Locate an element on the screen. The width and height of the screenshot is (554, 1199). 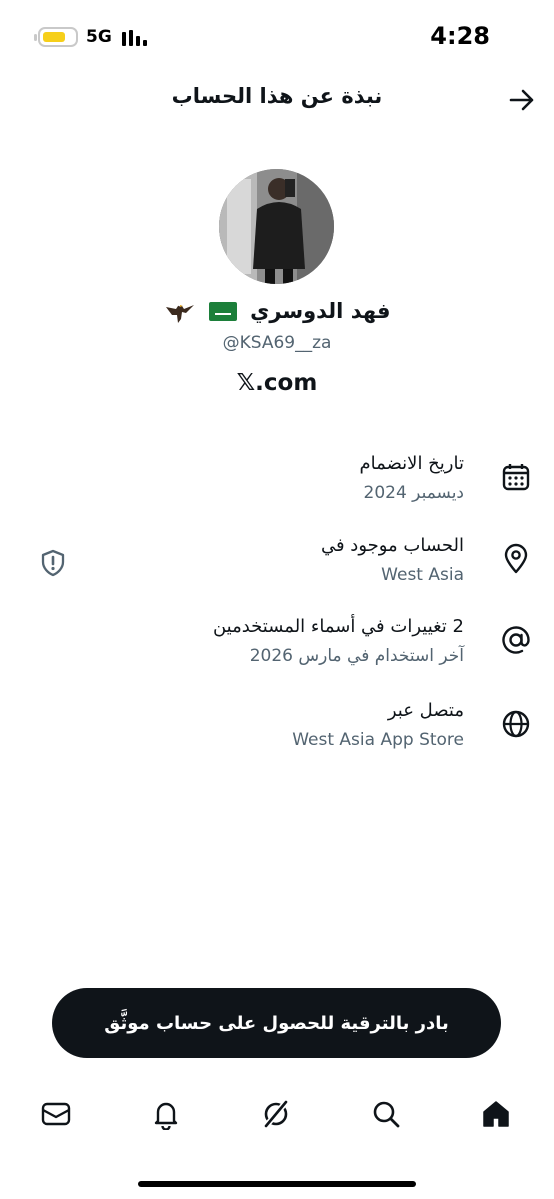
avatar-photo is located at coordinates (276, 226).